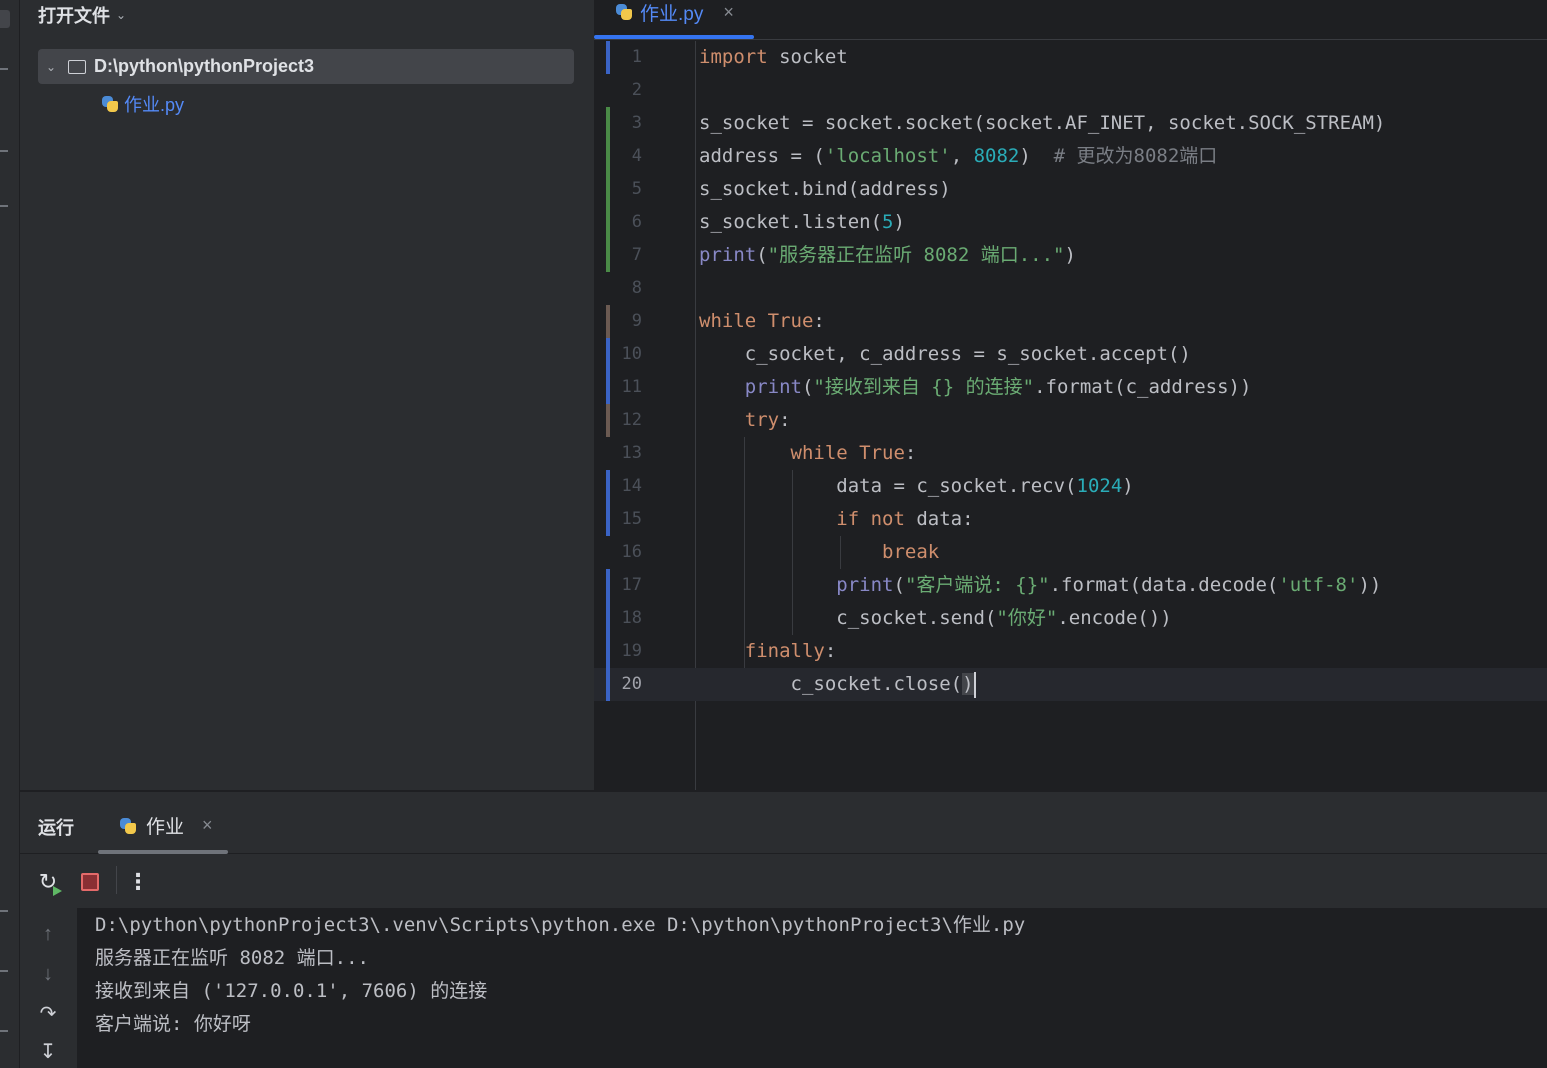  Describe the element at coordinates (636, 321) in the screenshot. I see `line-number: 9` at that location.